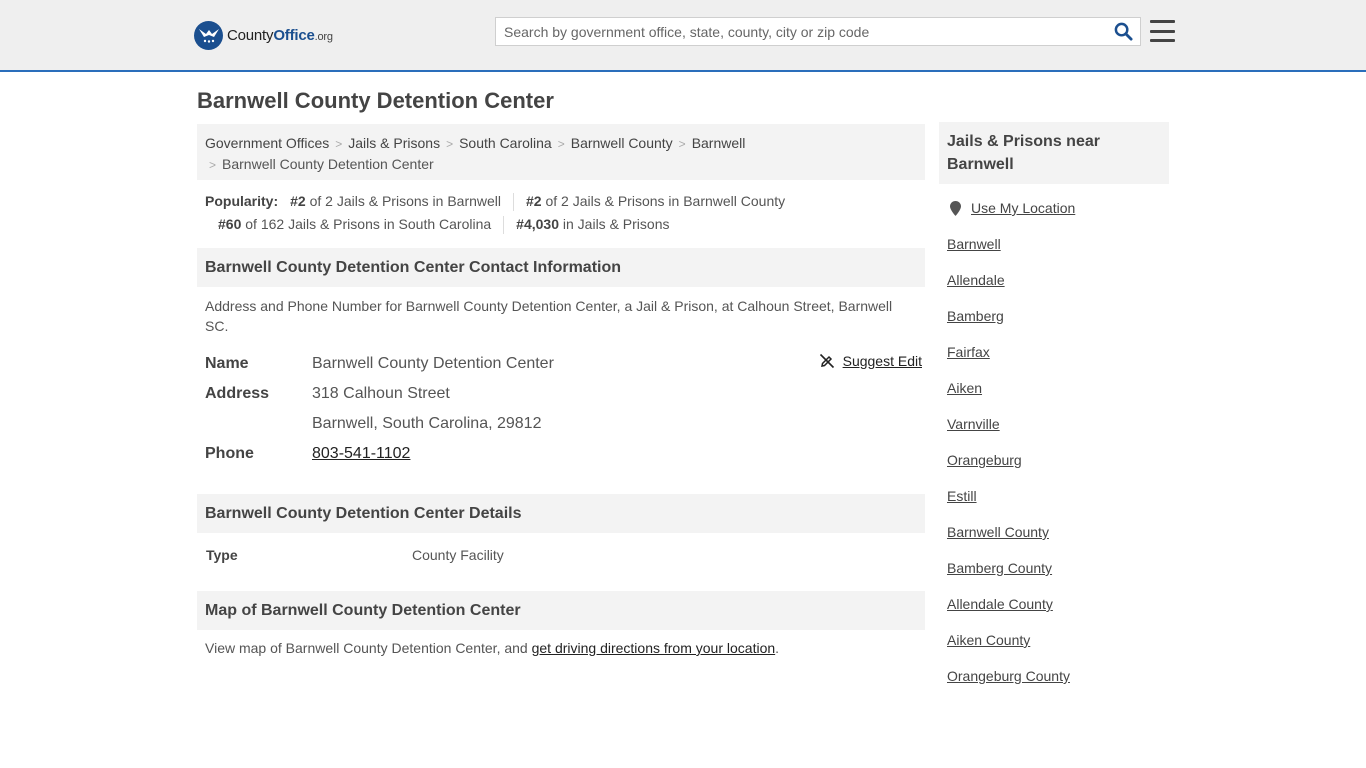  I want to click on sidebar-item: Orangeburg County, so click(1054, 686).